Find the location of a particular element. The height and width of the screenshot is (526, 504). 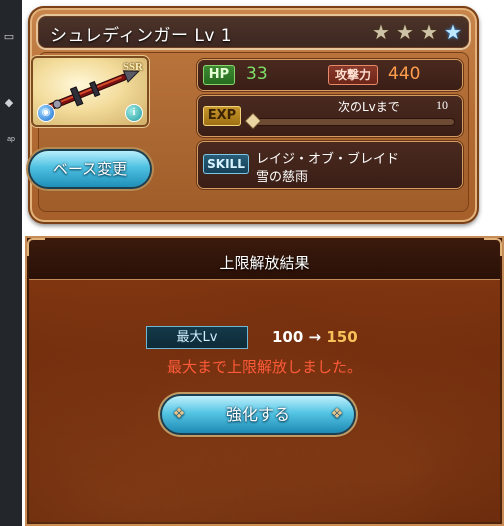

max-lv-values: 100 → 150 is located at coordinates (315, 337).